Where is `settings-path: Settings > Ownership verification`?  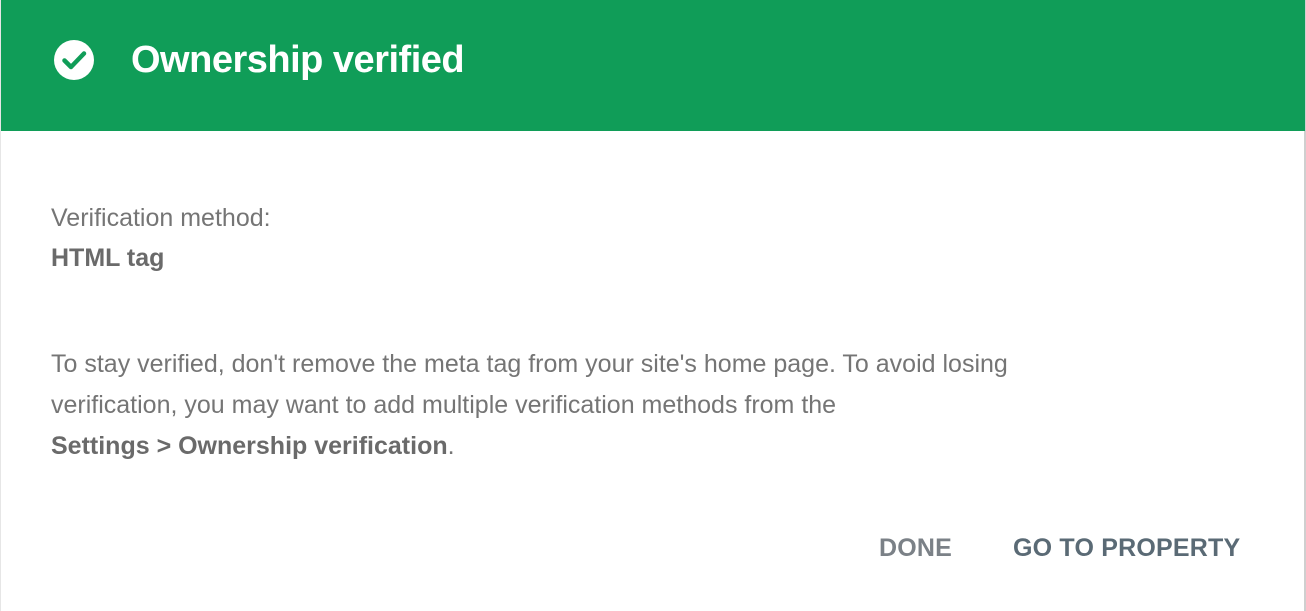 settings-path: Settings > Ownership verification is located at coordinates (249, 446).